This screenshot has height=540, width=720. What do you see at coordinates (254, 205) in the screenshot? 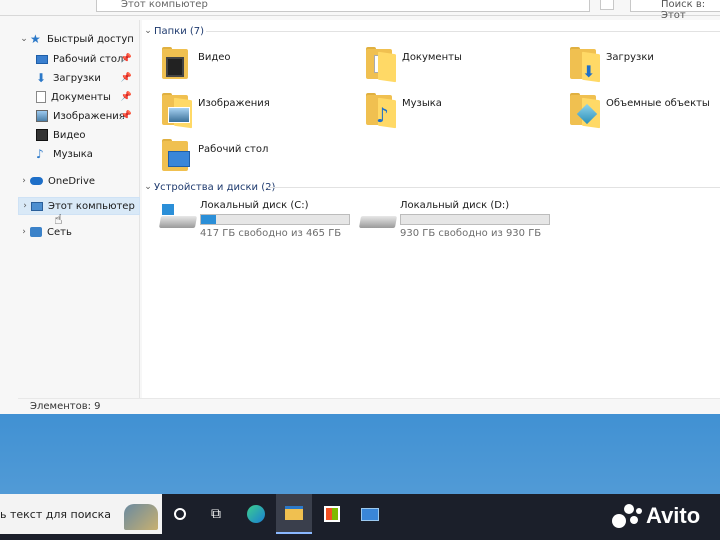
I see `drive-name: Локальный диск (C:)` at bounding box center [254, 205].